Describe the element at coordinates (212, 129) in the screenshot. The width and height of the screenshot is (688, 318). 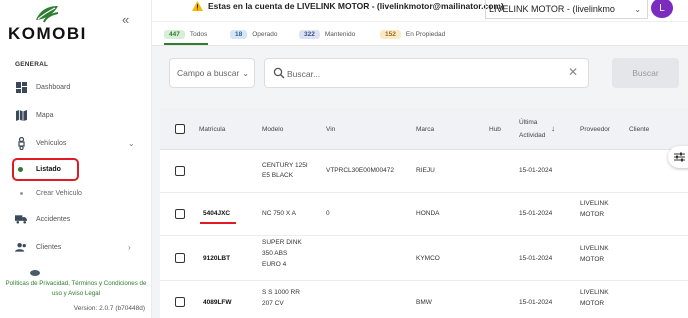
I see `column-header-matricula: Matricula` at that location.